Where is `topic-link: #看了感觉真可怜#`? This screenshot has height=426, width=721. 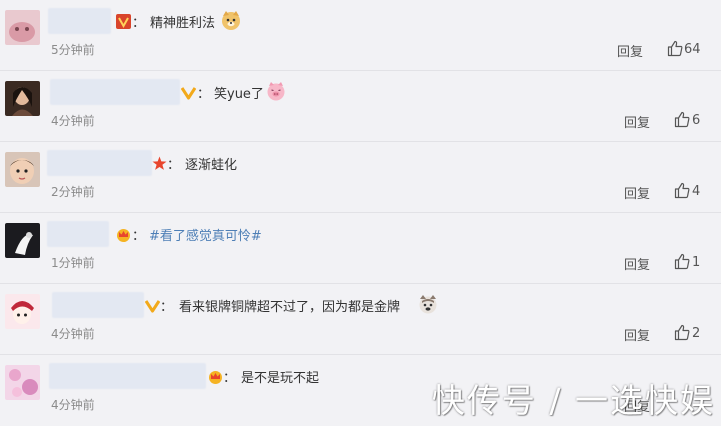
topic-link: #看了感觉真可怜# is located at coordinates (205, 234).